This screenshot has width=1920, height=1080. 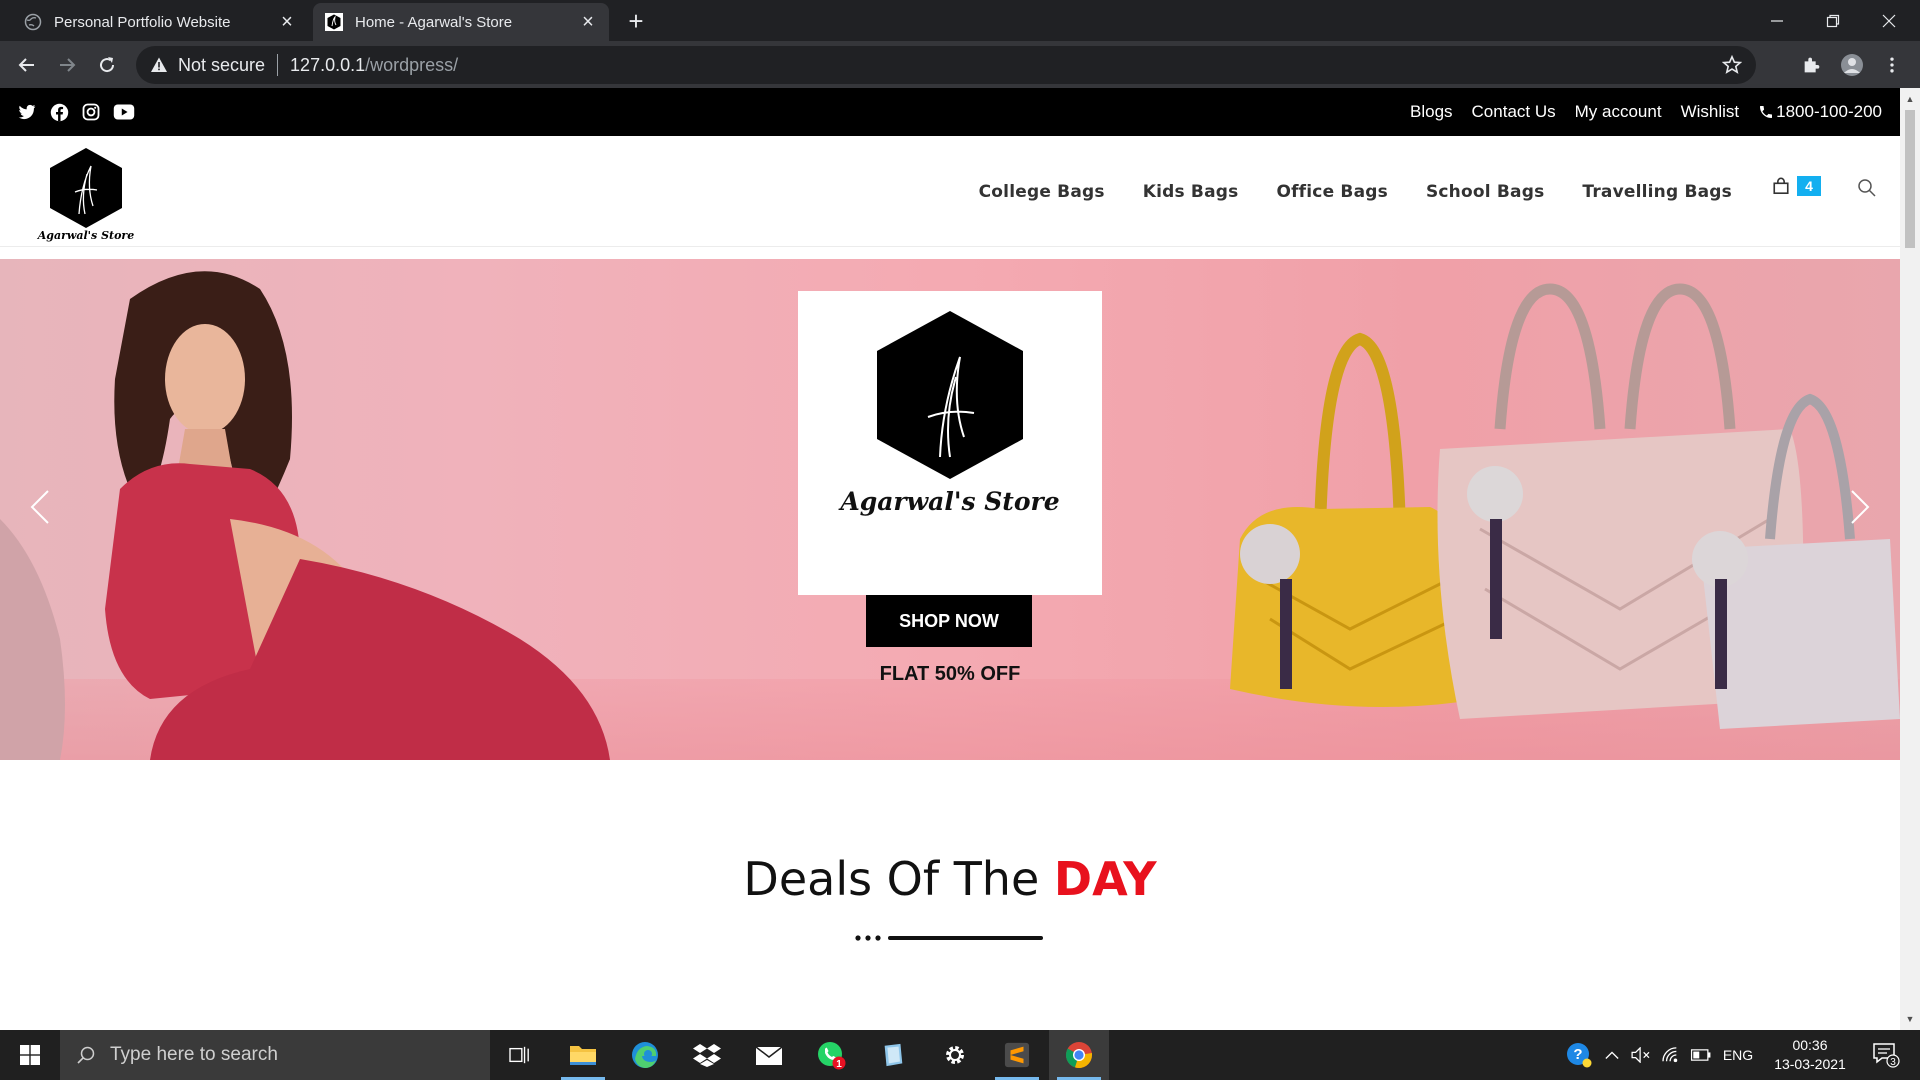 What do you see at coordinates (1332, 192) in the screenshot?
I see `nav-office-bags: Office Bags` at bounding box center [1332, 192].